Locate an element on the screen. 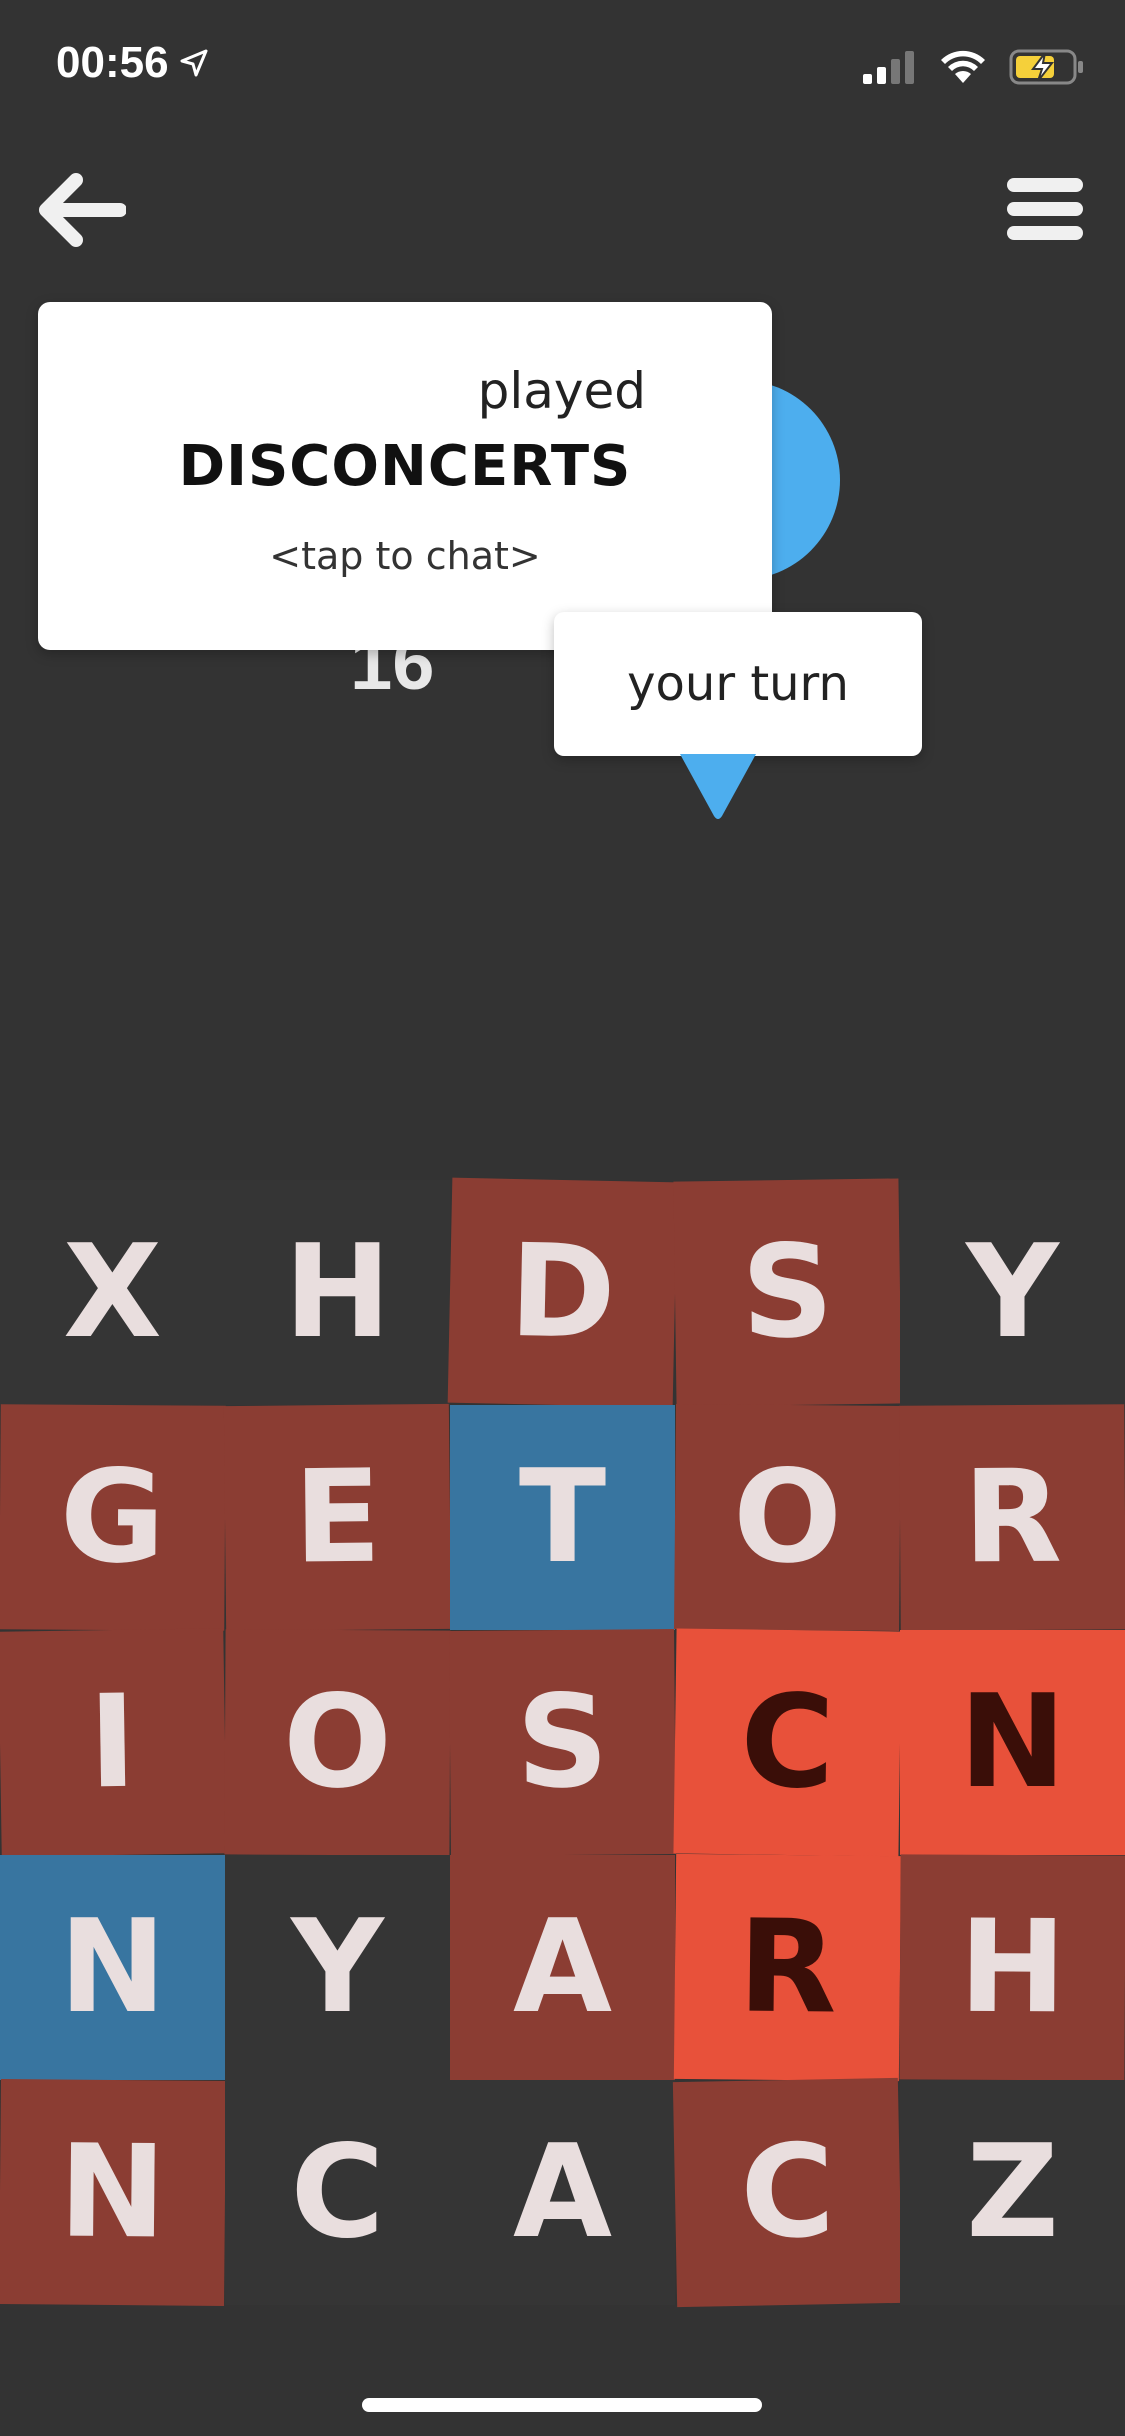 This screenshot has width=1125, height=2436. tap-to-chat-hint: <tap to chat> is located at coordinates (405, 556).